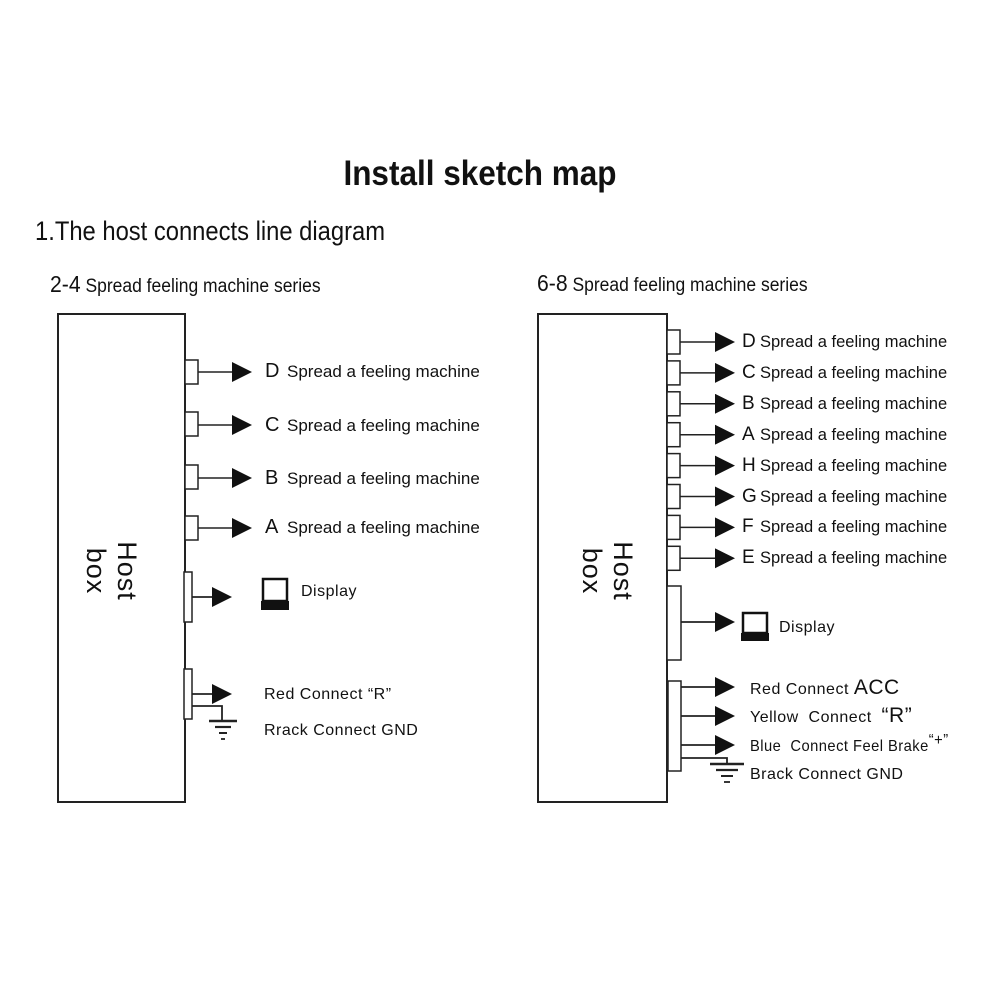 The width and height of the screenshot is (1000, 1000). I want to click on connector-power-right, so click(701, 724).